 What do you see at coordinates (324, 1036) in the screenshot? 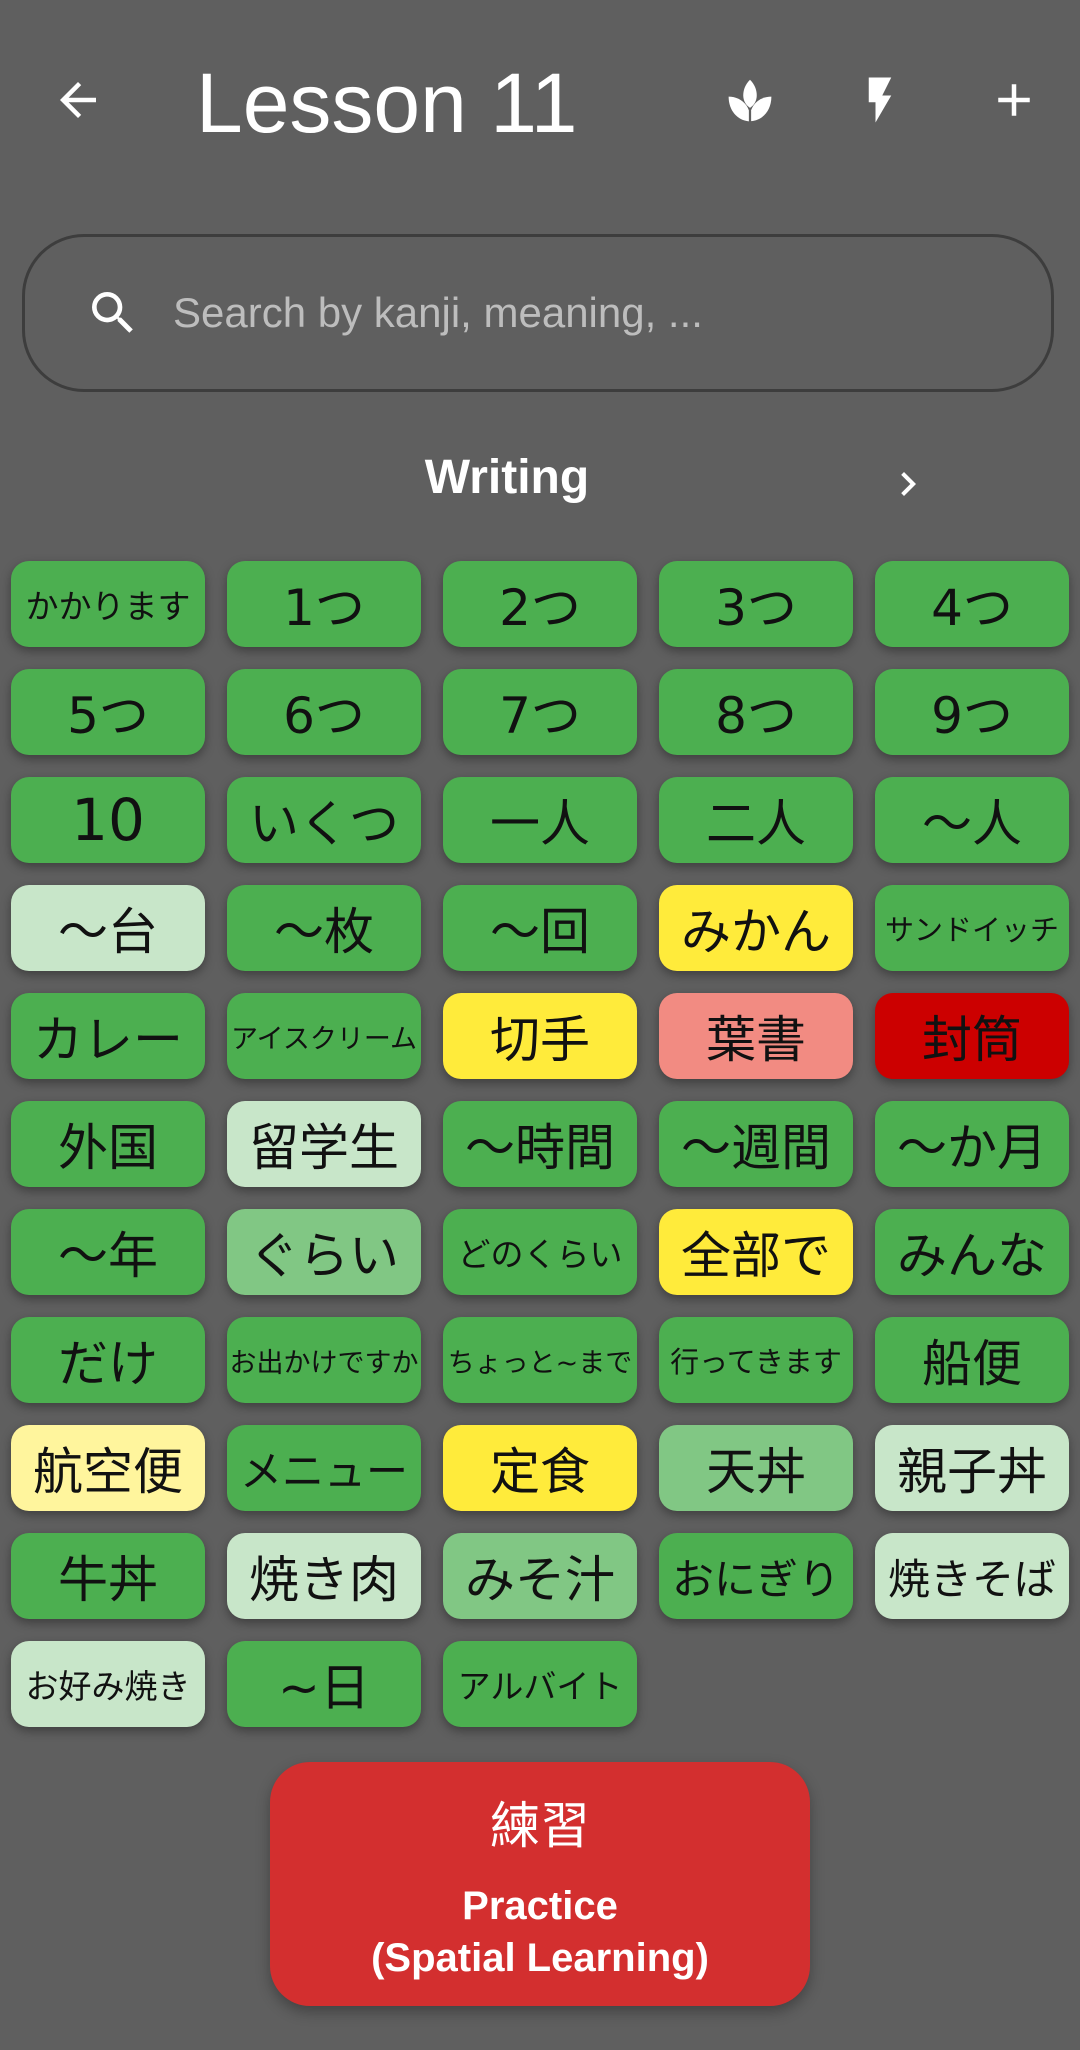
I see `vocab-tile: アイスクリーム` at bounding box center [324, 1036].